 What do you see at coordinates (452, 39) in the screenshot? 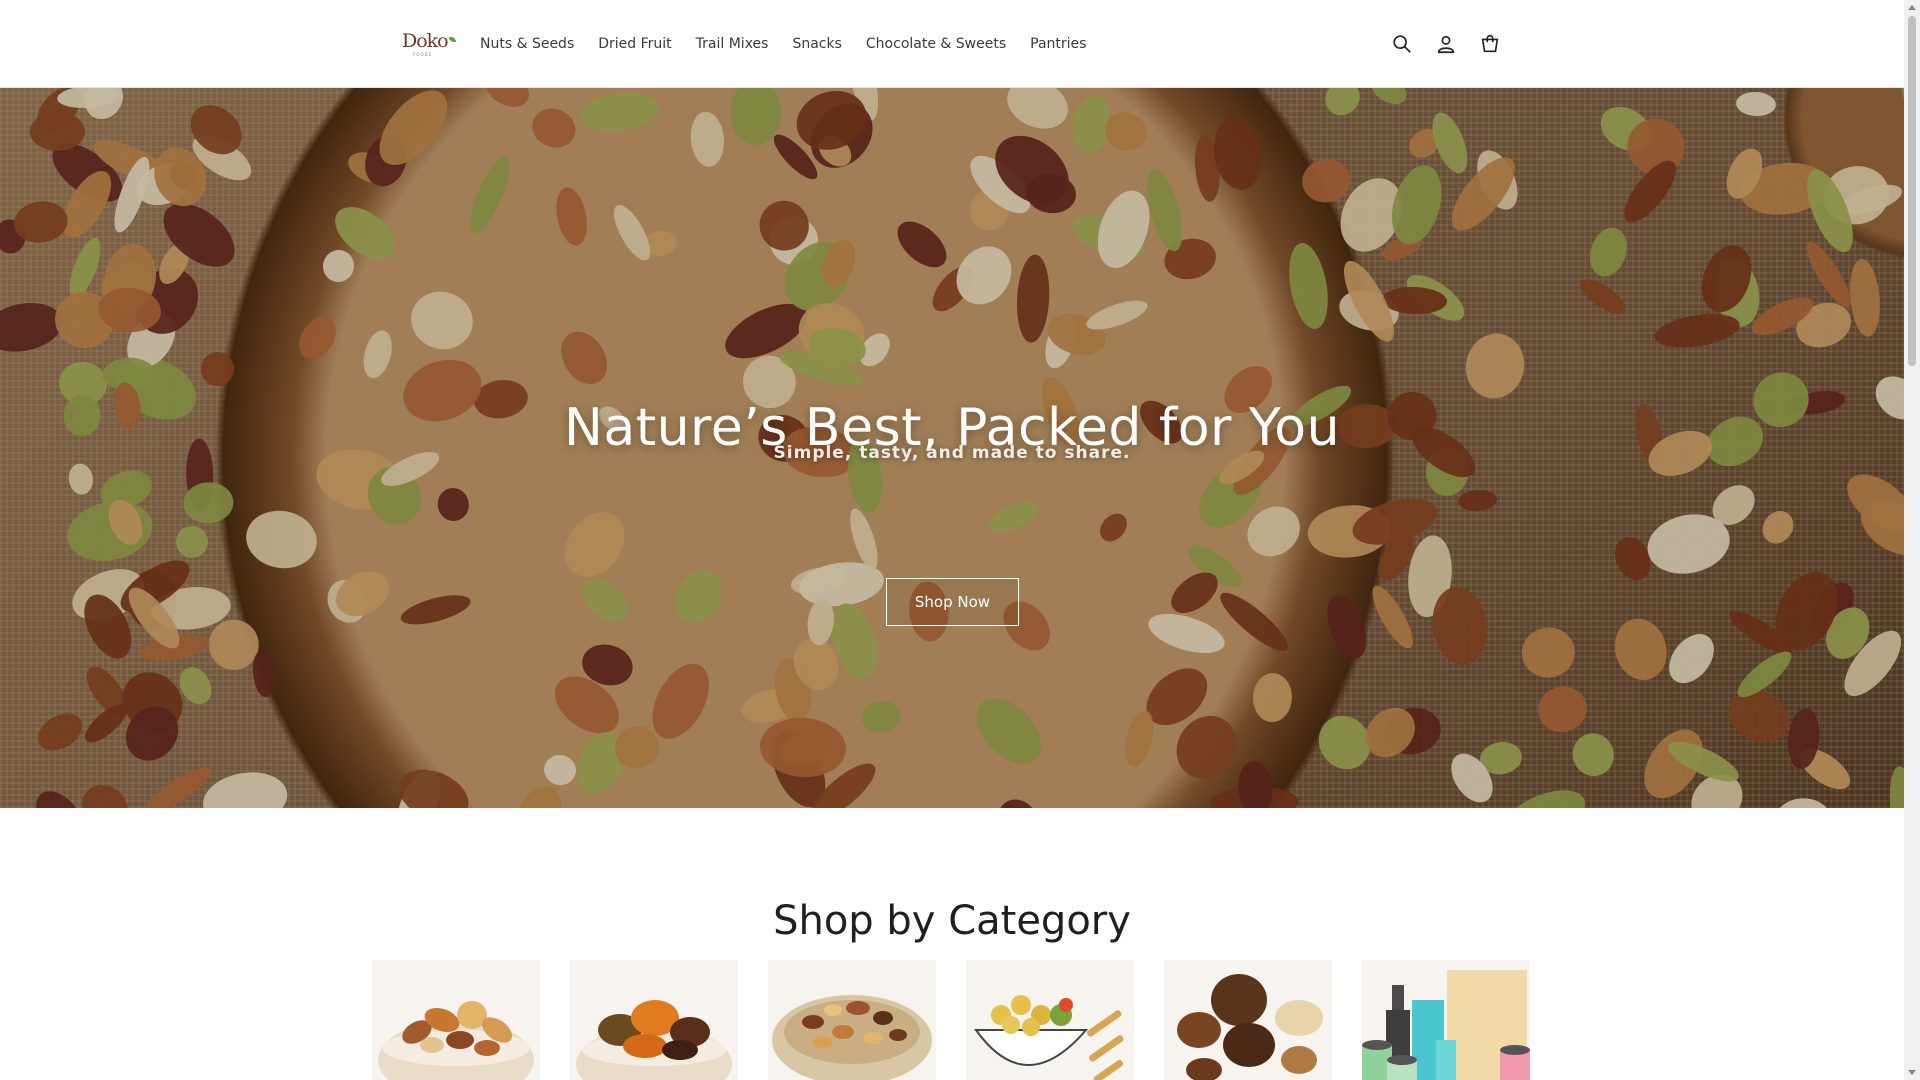
I see `logo-leaf-icon` at bounding box center [452, 39].